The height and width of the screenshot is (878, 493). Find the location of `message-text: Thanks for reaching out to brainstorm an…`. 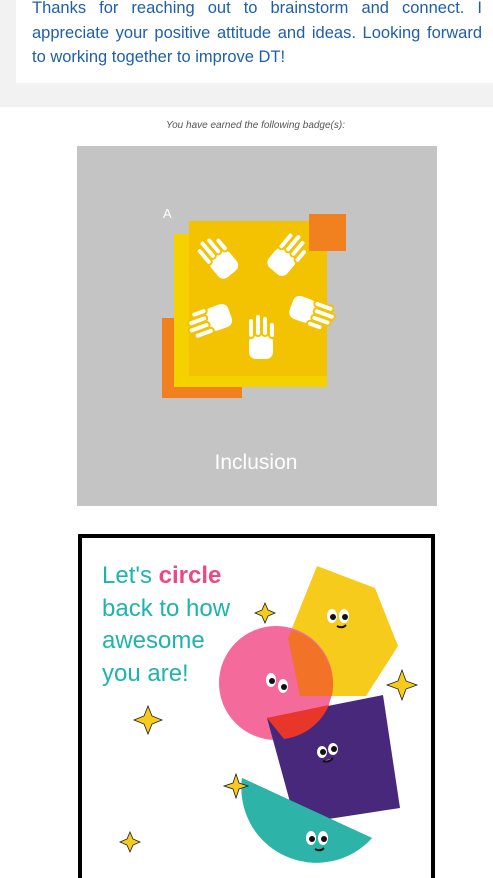

message-text: Thanks for reaching out to brainstorm an… is located at coordinates (257, 33).